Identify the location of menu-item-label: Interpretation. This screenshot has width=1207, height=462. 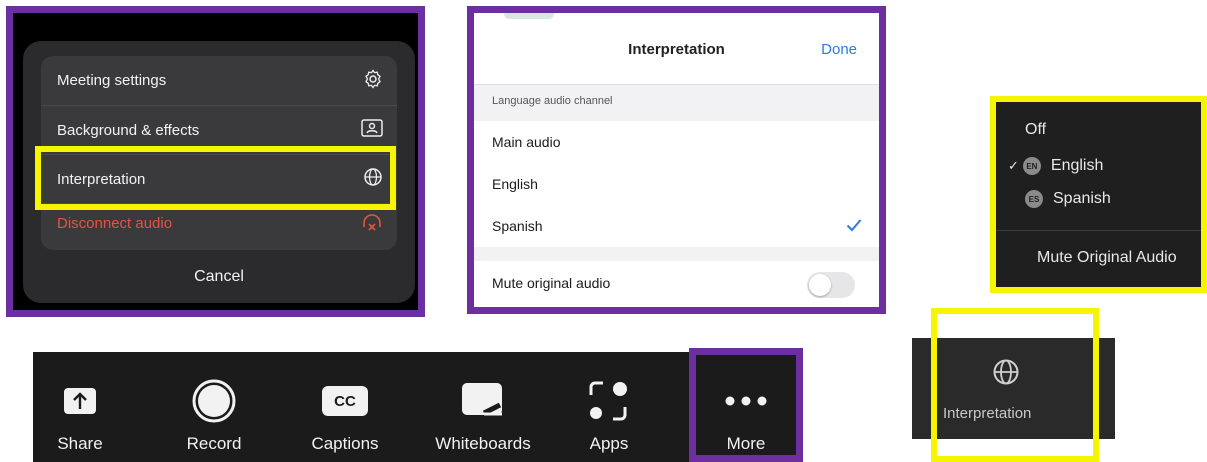
(101, 179).